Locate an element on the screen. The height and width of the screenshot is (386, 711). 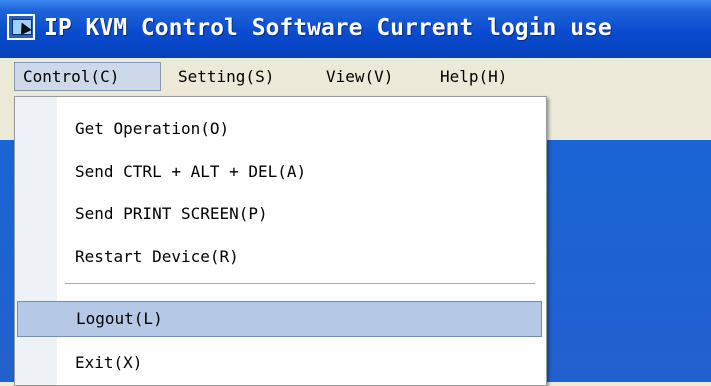
menu-item-logout: Logout(L) is located at coordinates (279, 319).